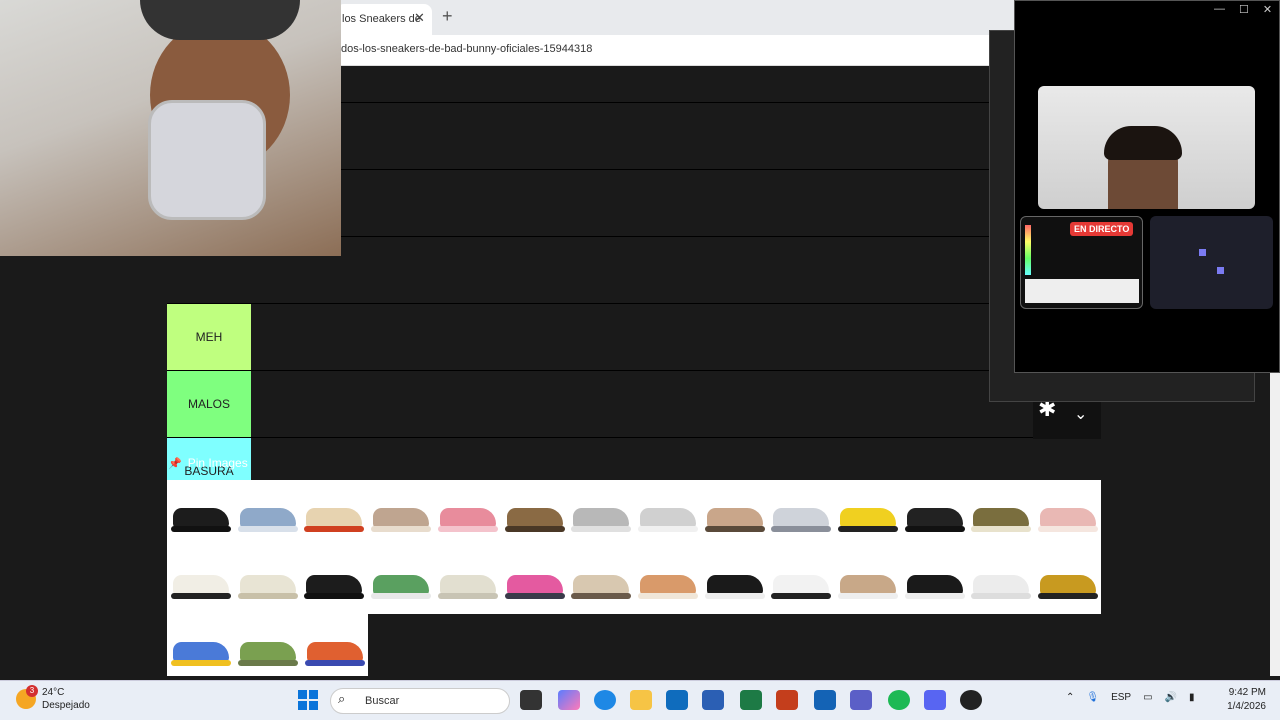  I want to click on store-icon, so click(825, 700).